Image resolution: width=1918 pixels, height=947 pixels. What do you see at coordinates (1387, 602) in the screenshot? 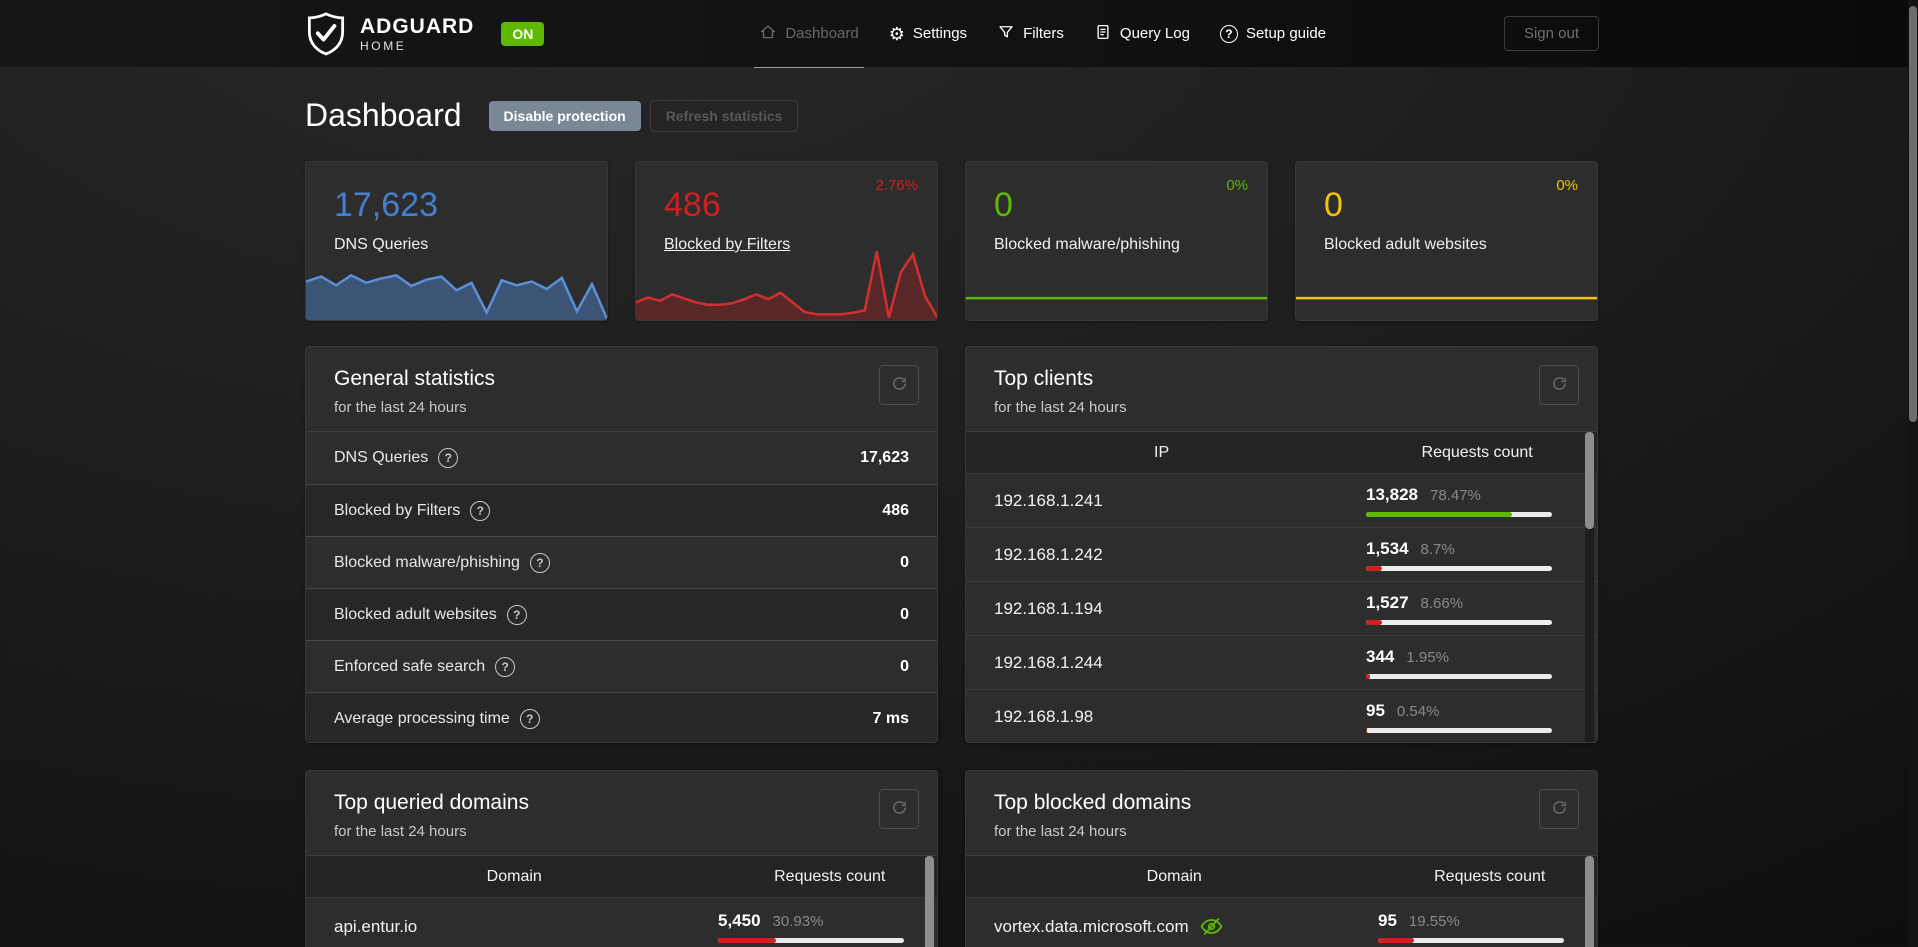
I see `request-count: 1,527` at bounding box center [1387, 602].